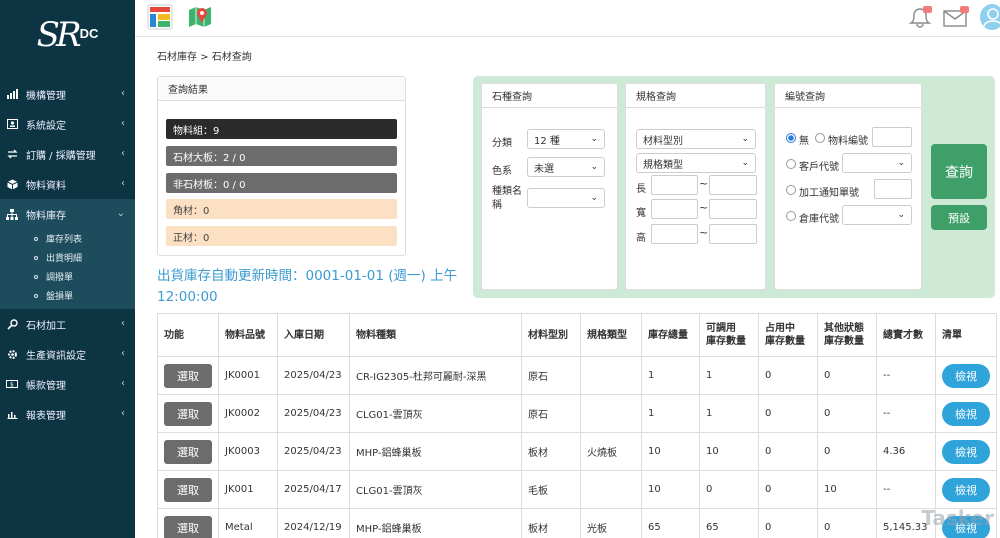 The width and height of the screenshot is (1000, 538). Describe the element at coordinates (67, 324) in the screenshot. I see `sidebar-item-processing: 石材加工 ‹` at that location.